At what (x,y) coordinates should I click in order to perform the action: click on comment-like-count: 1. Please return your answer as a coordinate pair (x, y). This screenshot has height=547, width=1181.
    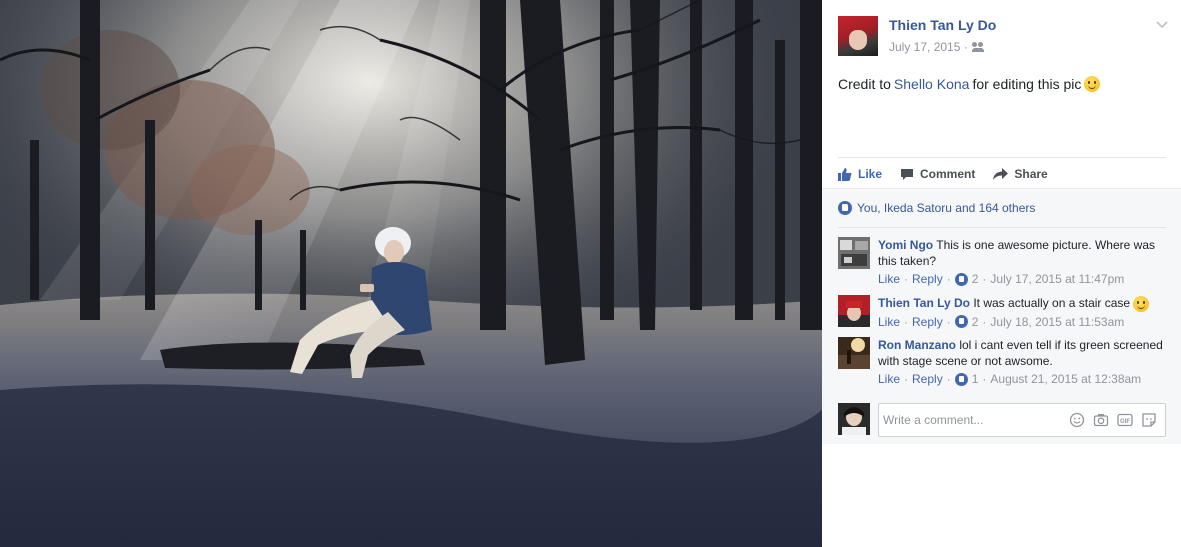
    Looking at the image, I should click on (975, 379).